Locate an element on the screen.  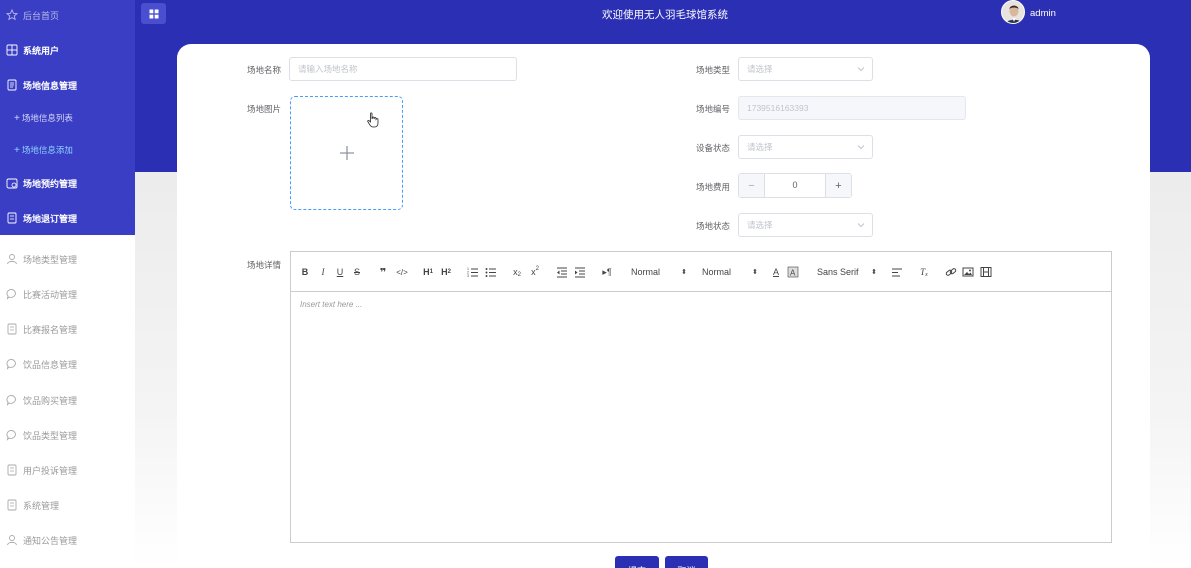
sidebar-item-drink-info: 饮品信息管理 is located at coordinates (67, 364).